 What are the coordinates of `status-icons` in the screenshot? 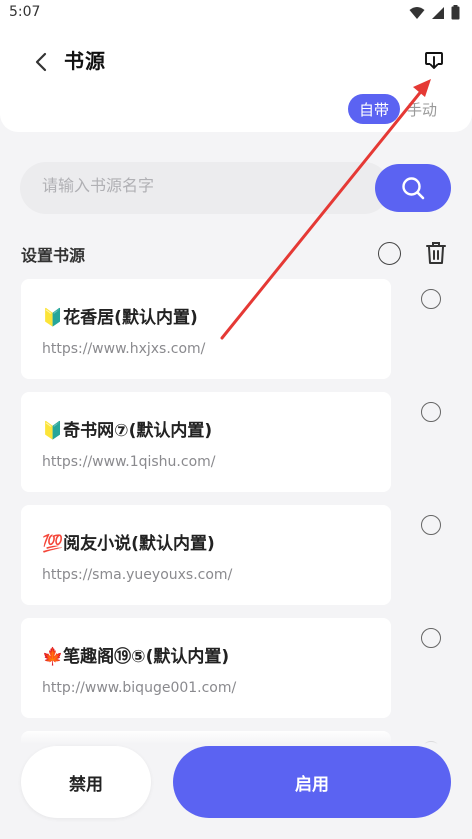 It's located at (434, 12).